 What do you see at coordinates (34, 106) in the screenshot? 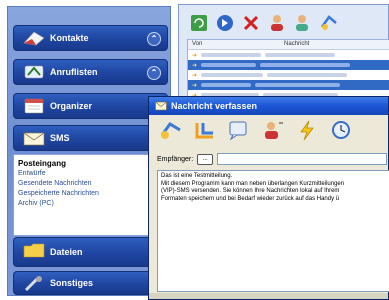
I see `organizer-icon` at bounding box center [34, 106].